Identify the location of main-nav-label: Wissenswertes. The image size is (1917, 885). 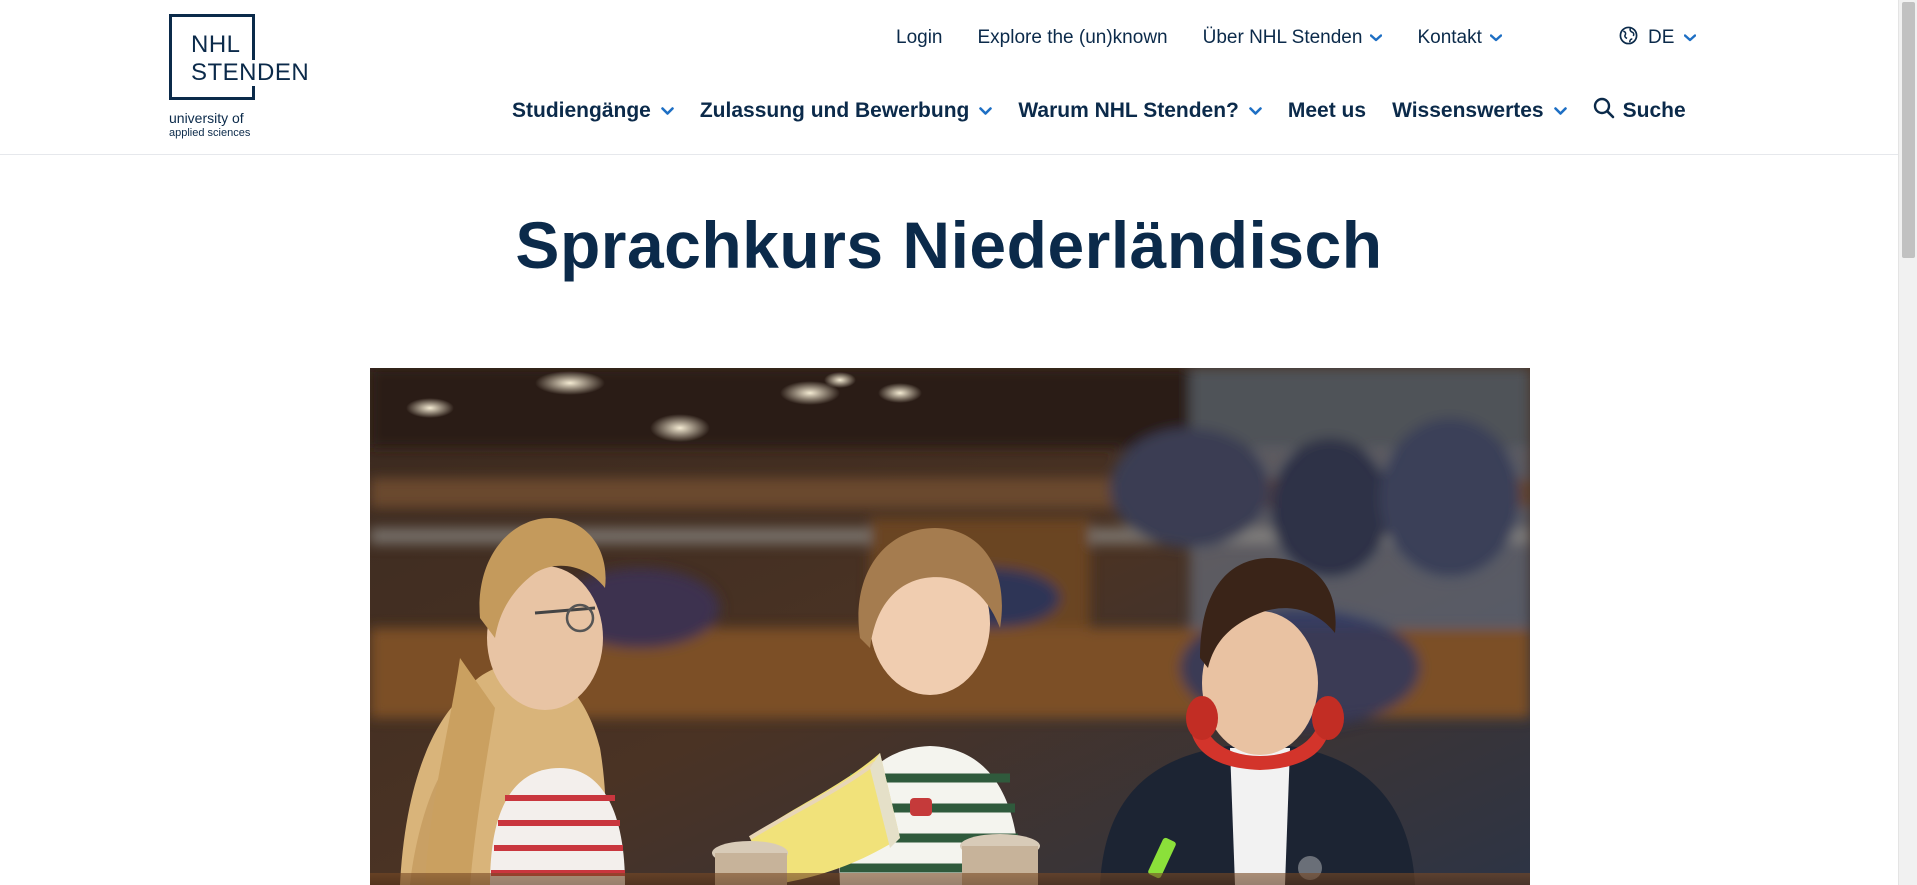
(1468, 110).